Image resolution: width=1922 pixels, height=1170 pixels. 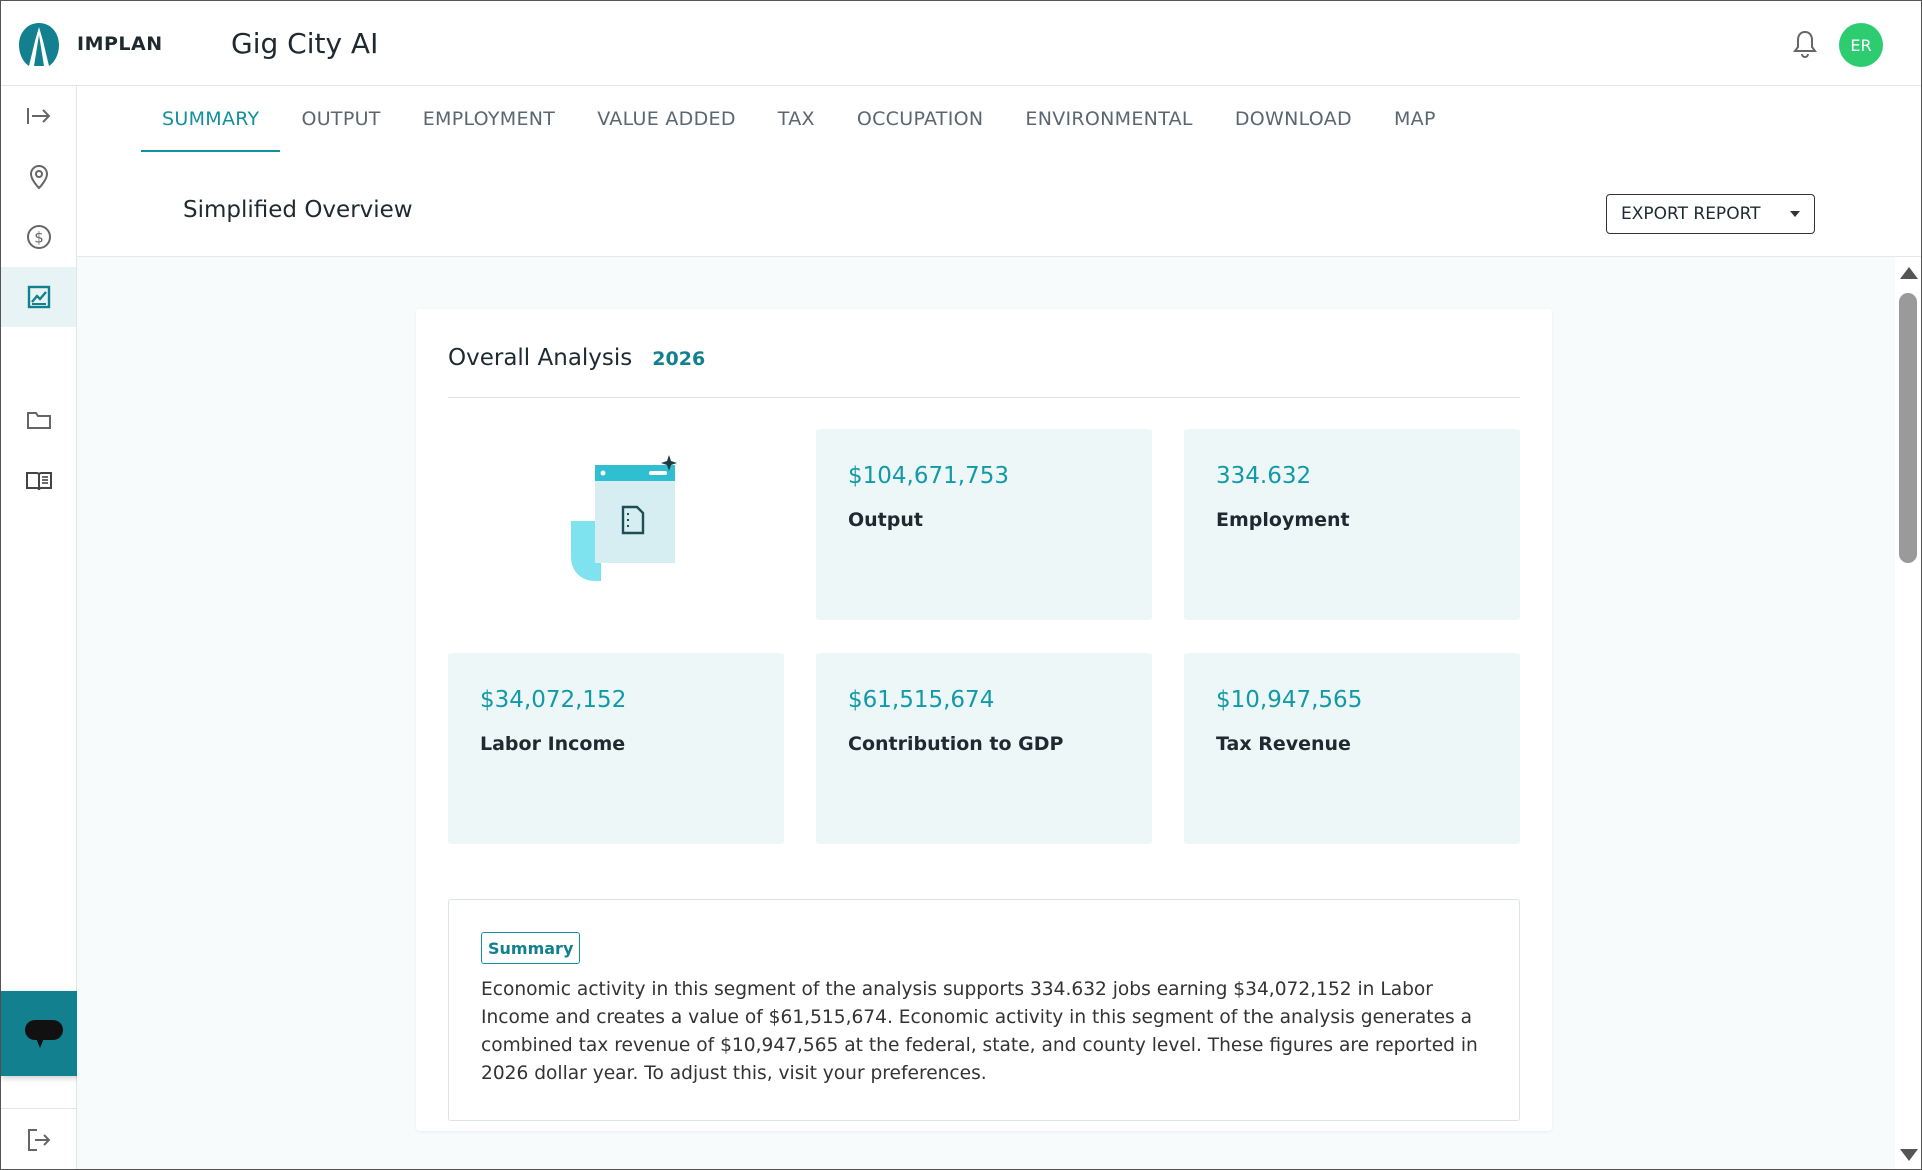 I want to click on tab-employment: EMPLOYMENT, so click(x=489, y=119).